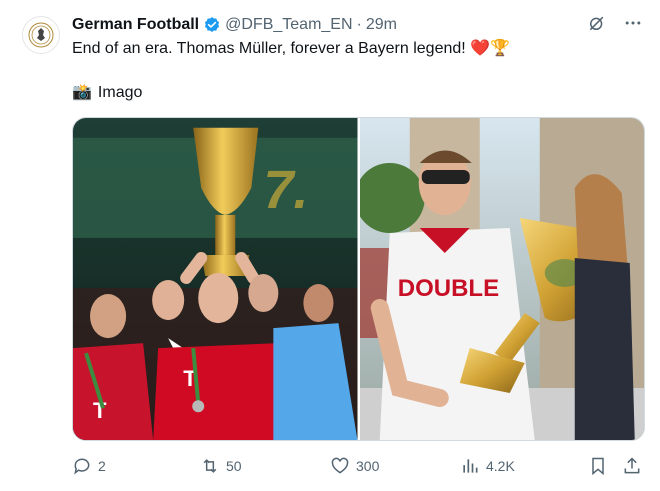  What do you see at coordinates (633, 23) in the screenshot?
I see `more-options-icon` at bounding box center [633, 23].